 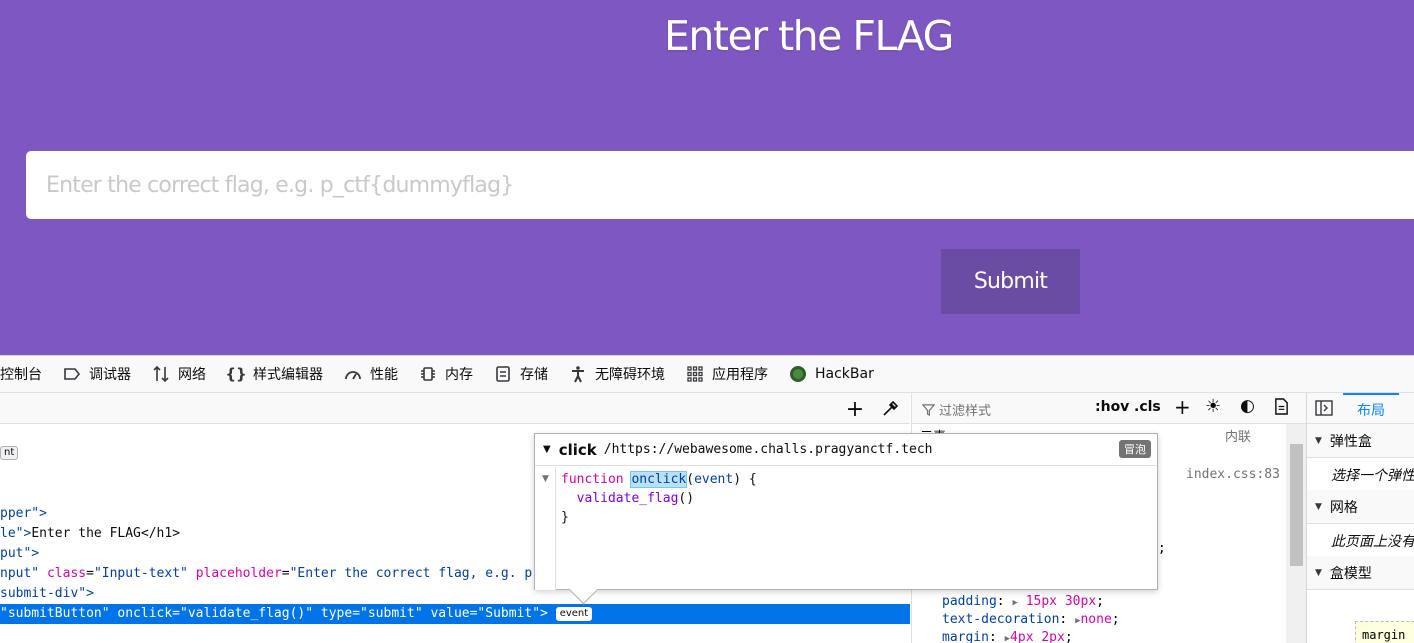 I want to click on tab-label: 存储, so click(x=534, y=375).